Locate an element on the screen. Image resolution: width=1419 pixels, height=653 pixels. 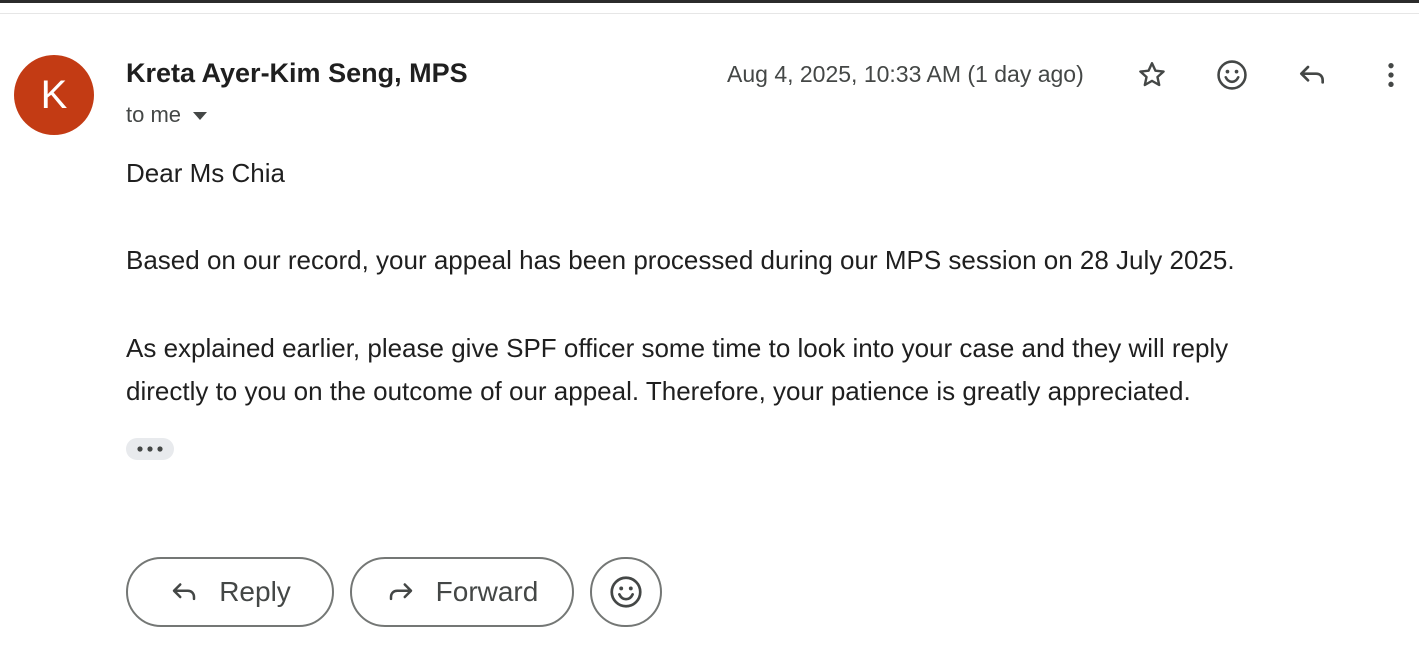
emoji-reaction-icon is located at coordinates (1232, 75).